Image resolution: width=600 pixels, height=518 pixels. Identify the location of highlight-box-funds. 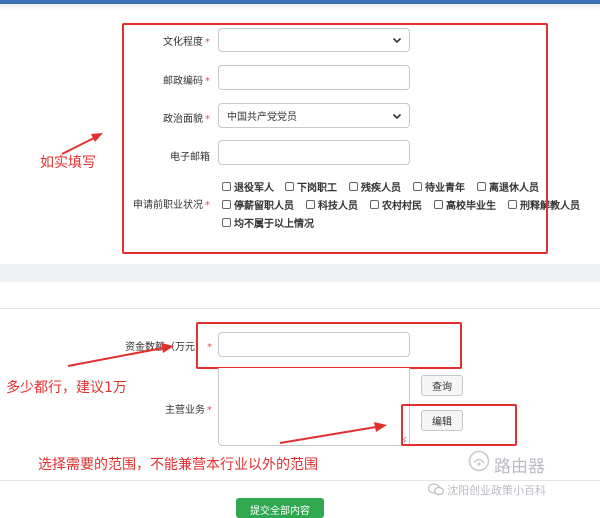
(329, 345).